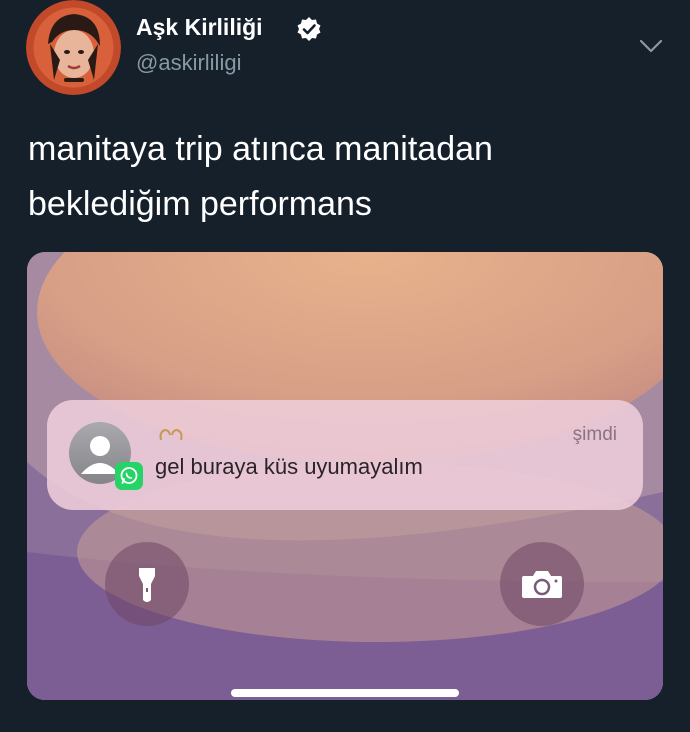 Image resolution: width=690 pixels, height=732 pixels. What do you see at coordinates (345, 693) in the screenshot?
I see `home-indicator` at bounding box center [345, 693].